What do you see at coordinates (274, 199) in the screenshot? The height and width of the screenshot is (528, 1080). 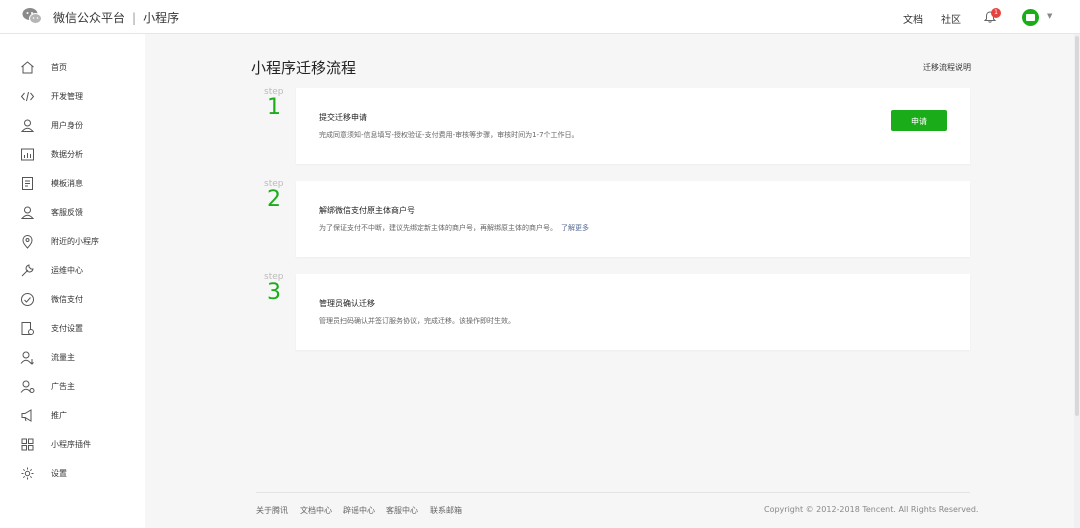 I see `step-number: 2` at bounding box center [274, 199].